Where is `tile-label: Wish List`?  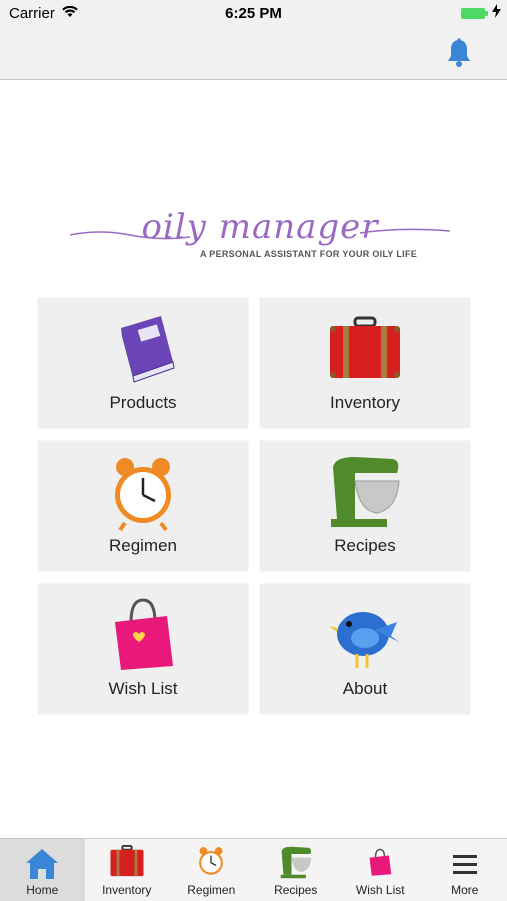 tile-label: Wish List is located at coordinates (143, 689).